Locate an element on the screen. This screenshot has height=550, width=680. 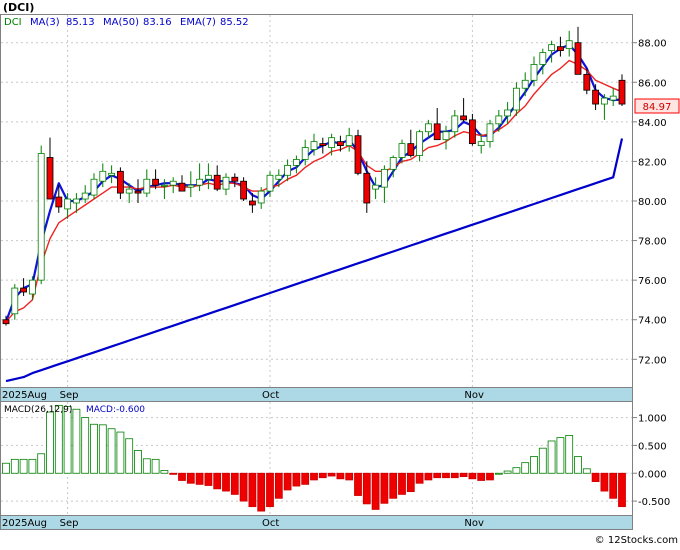
legend-symbol: DCI is located at coordinates (13, 22).